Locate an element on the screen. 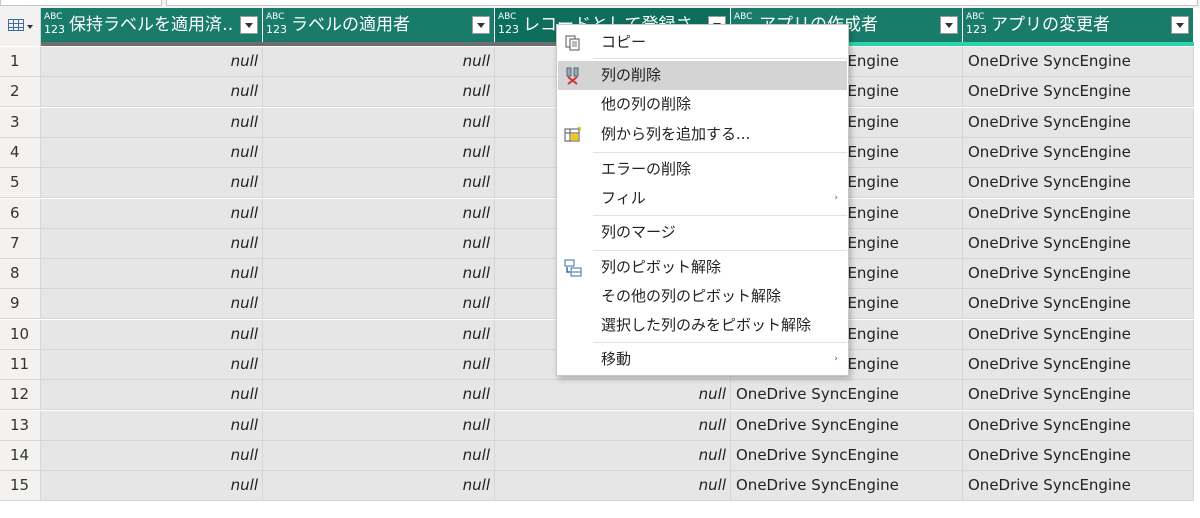 This screenshot has height=518, width=1200. submenu-arrow-icon: › is located at coordinates (836, 198).